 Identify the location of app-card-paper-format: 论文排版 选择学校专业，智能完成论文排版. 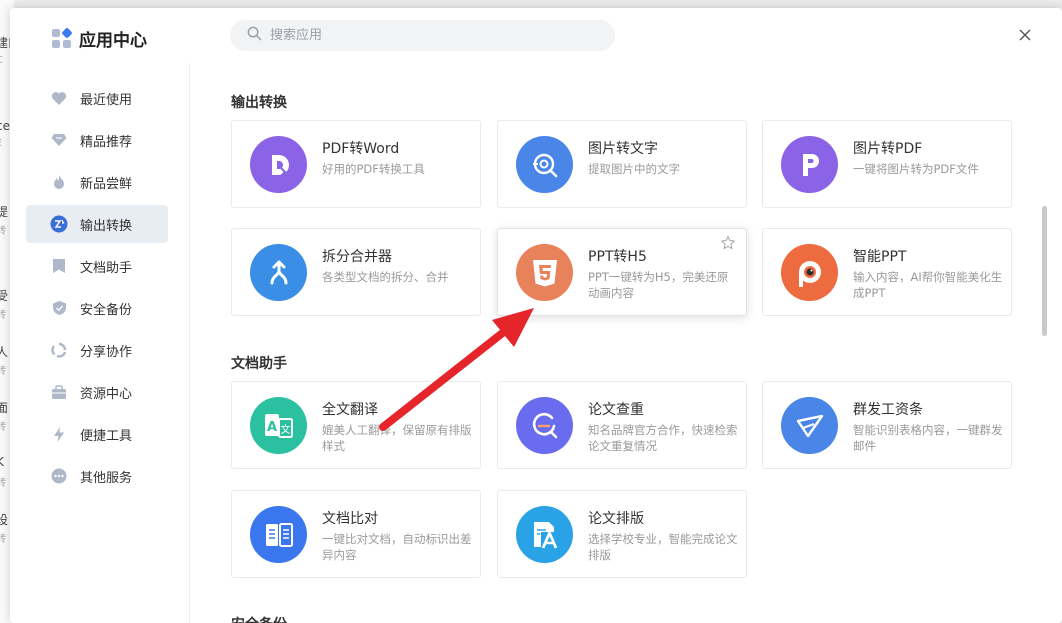
(622, 534).